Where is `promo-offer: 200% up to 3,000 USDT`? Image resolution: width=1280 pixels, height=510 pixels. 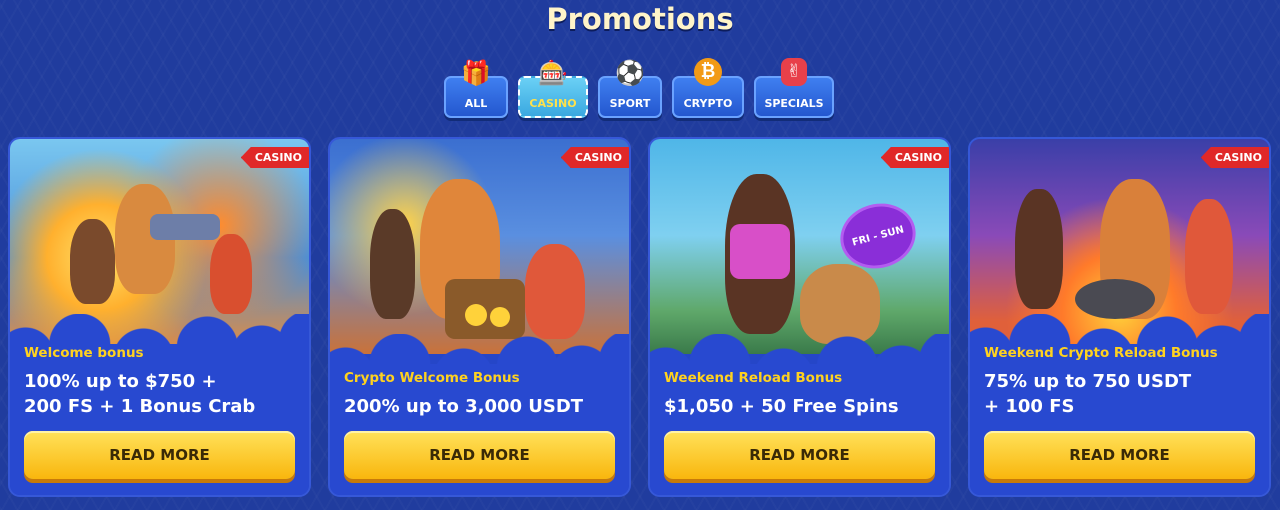 promo-offer: 200% up to 3,000 USDT is located at coordinates (464, 406).